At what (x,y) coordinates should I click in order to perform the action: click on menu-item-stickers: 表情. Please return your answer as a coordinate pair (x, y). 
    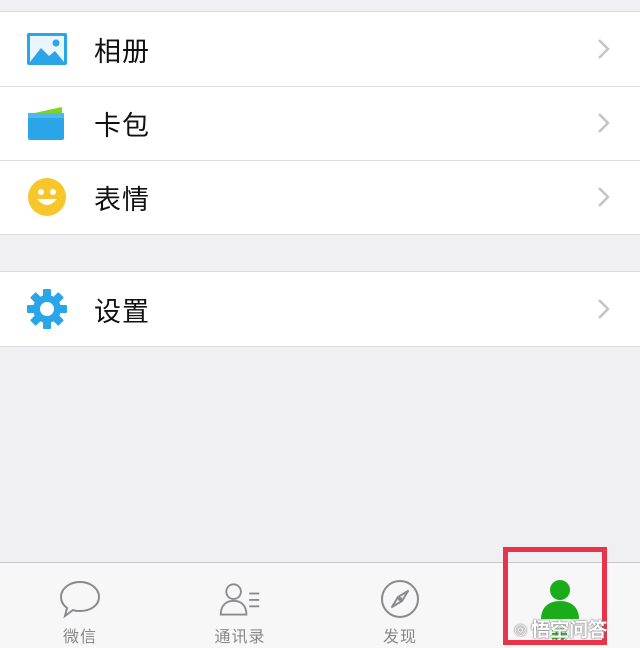
    Looking at the image, I should click on (320, 197).